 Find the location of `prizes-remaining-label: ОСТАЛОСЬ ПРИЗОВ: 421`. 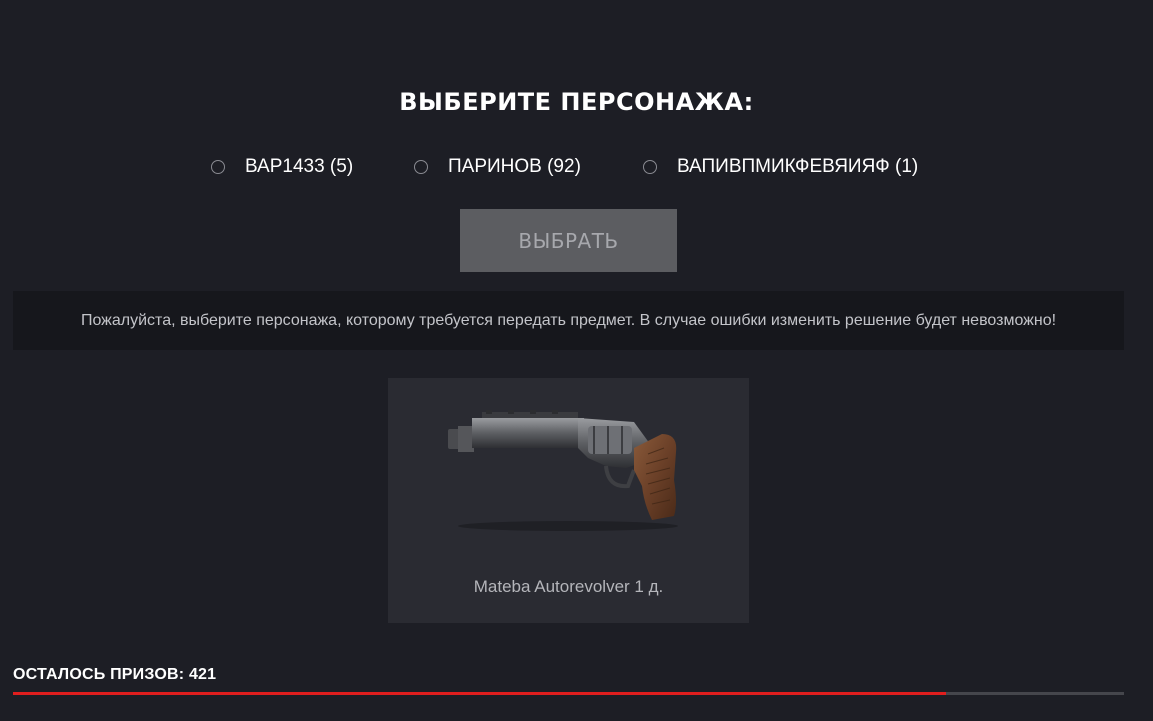

prizes-remaining-label: ОСТАЛОСЬ ПРИЗОВ: 421 is located at coordinates (115, 674).